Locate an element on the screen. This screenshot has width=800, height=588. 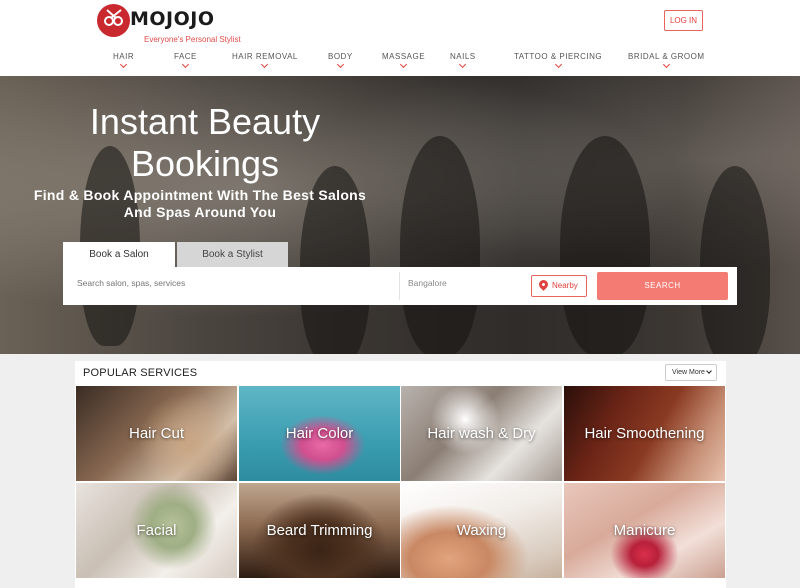
service-label: Hair Cut is located at coordinates (156, 433).